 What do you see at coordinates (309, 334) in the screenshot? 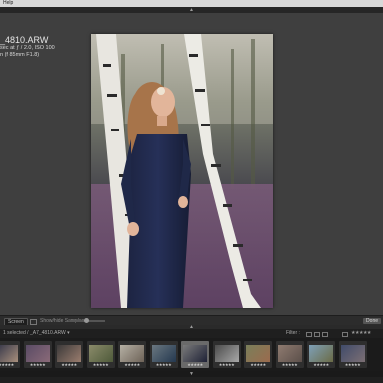
I see `filter-flag-icon` at bounding box center [309, 334].